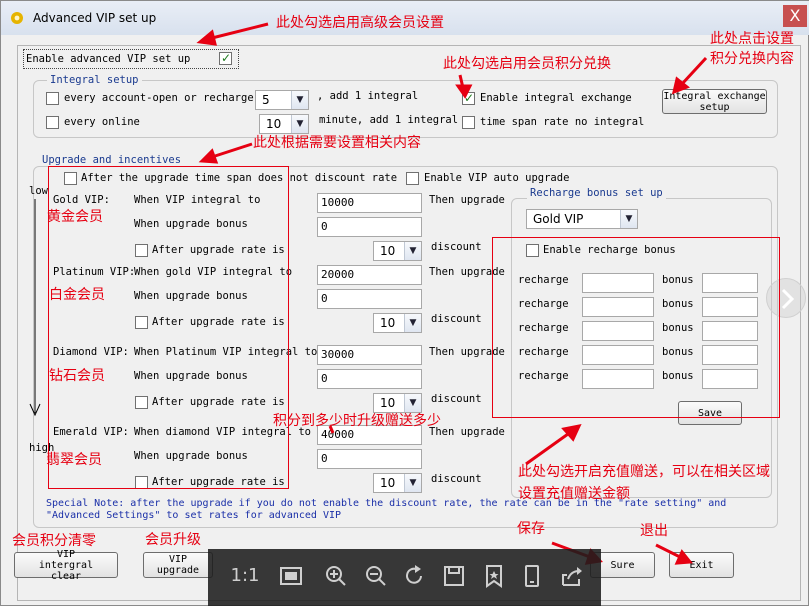  Describe the element at coordinates (291, 576) in the screenshot. I see `fit-screen-icon` at that location.